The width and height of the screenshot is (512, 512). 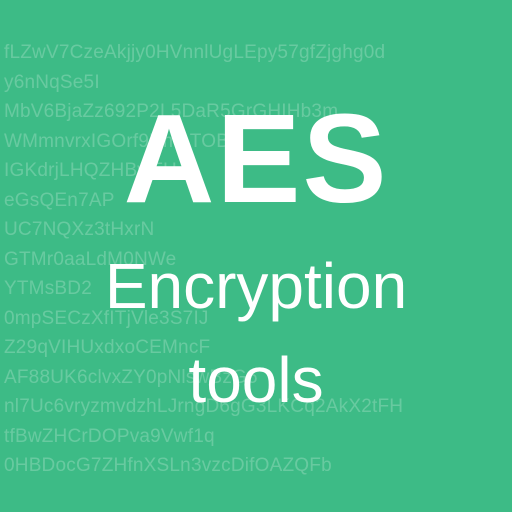 What do you see at coordinates (256, 380) in the screenshot?
I see `subtitle-tools: tools` at bounding box center [256, 380].